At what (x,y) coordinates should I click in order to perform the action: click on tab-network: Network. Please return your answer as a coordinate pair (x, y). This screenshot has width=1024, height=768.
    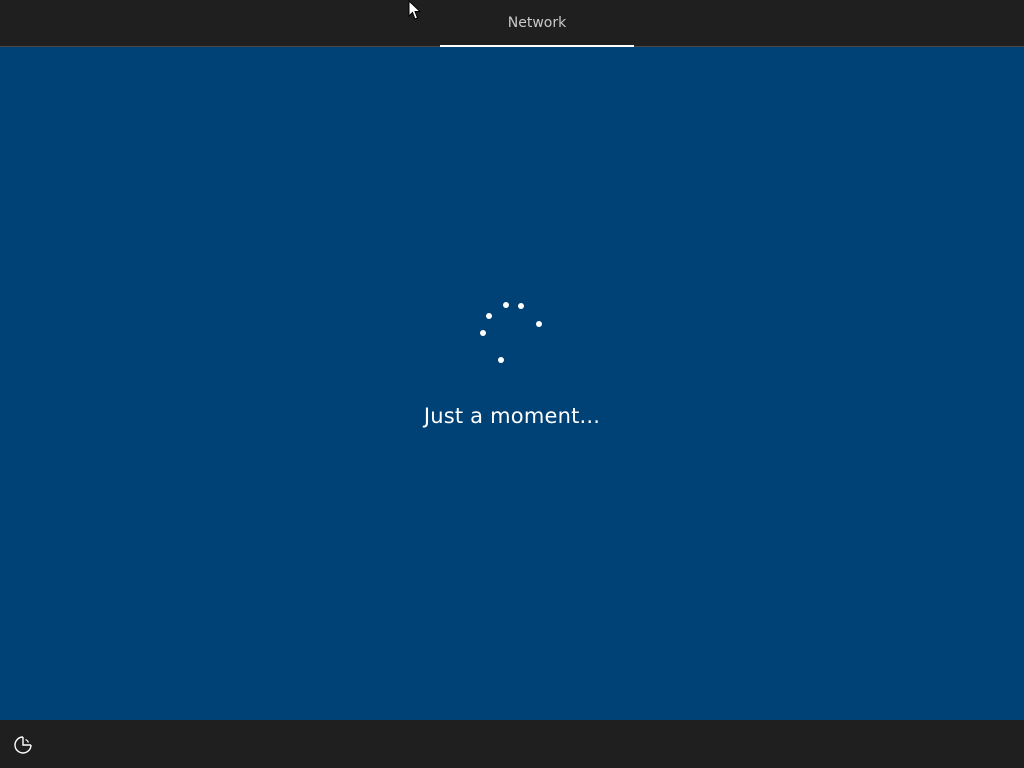
    Looking at the image, I should click on (537, 23).